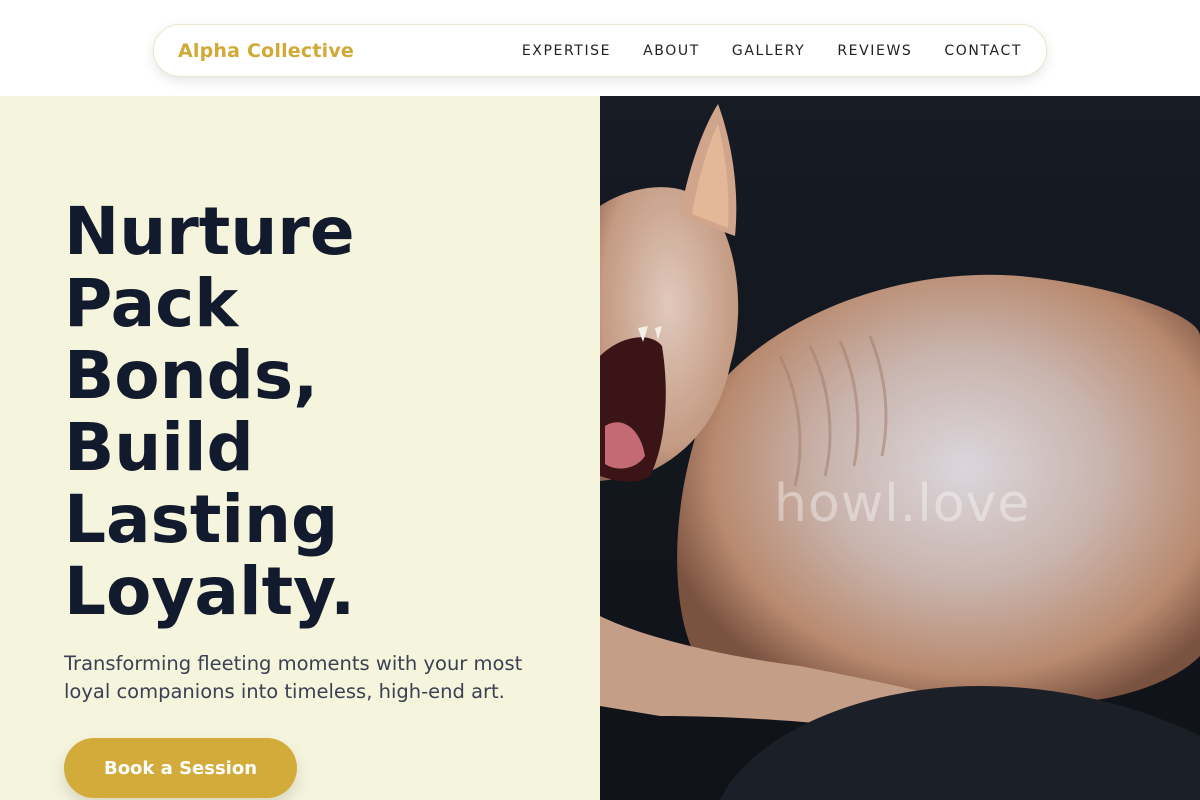 The image size is (1200, 800). What do you see at coordinates (159, 447) in the screenshot?
I see `headline-line-4: Build` at bounding box center [159, 447].